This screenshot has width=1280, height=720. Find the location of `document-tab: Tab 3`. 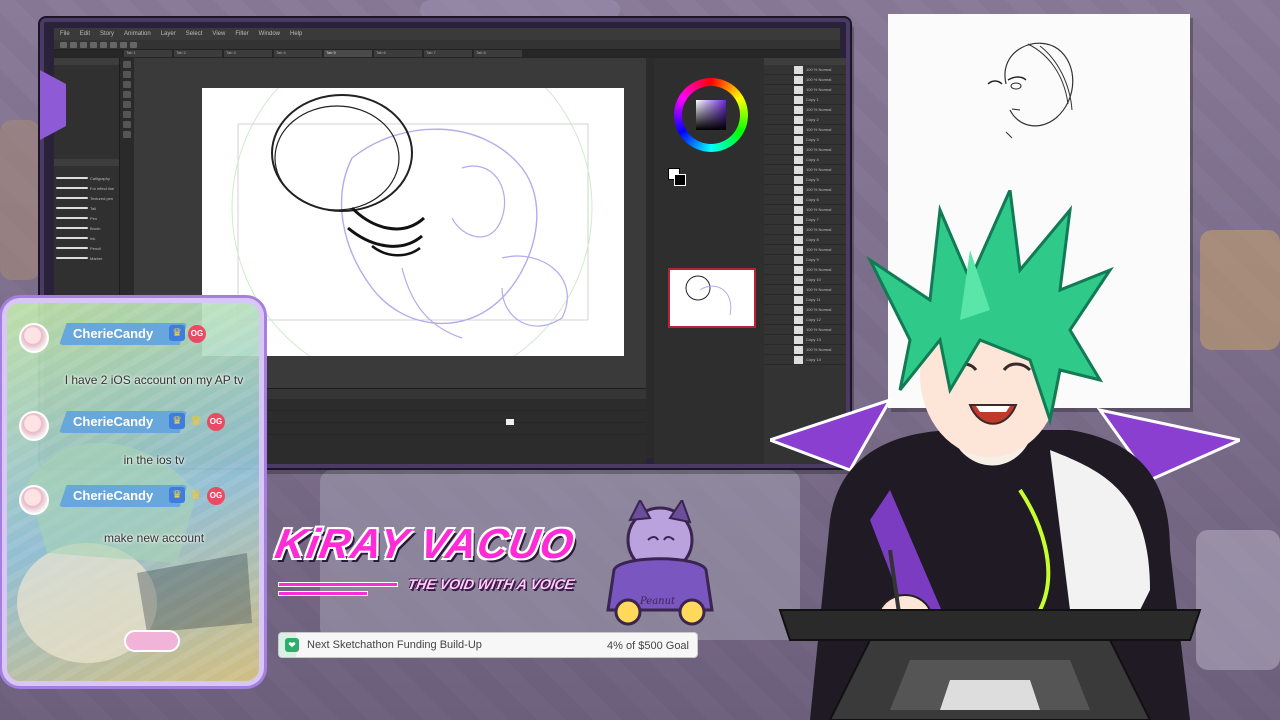

document-tab: Tab 3 is located at coordinates (248, 53).